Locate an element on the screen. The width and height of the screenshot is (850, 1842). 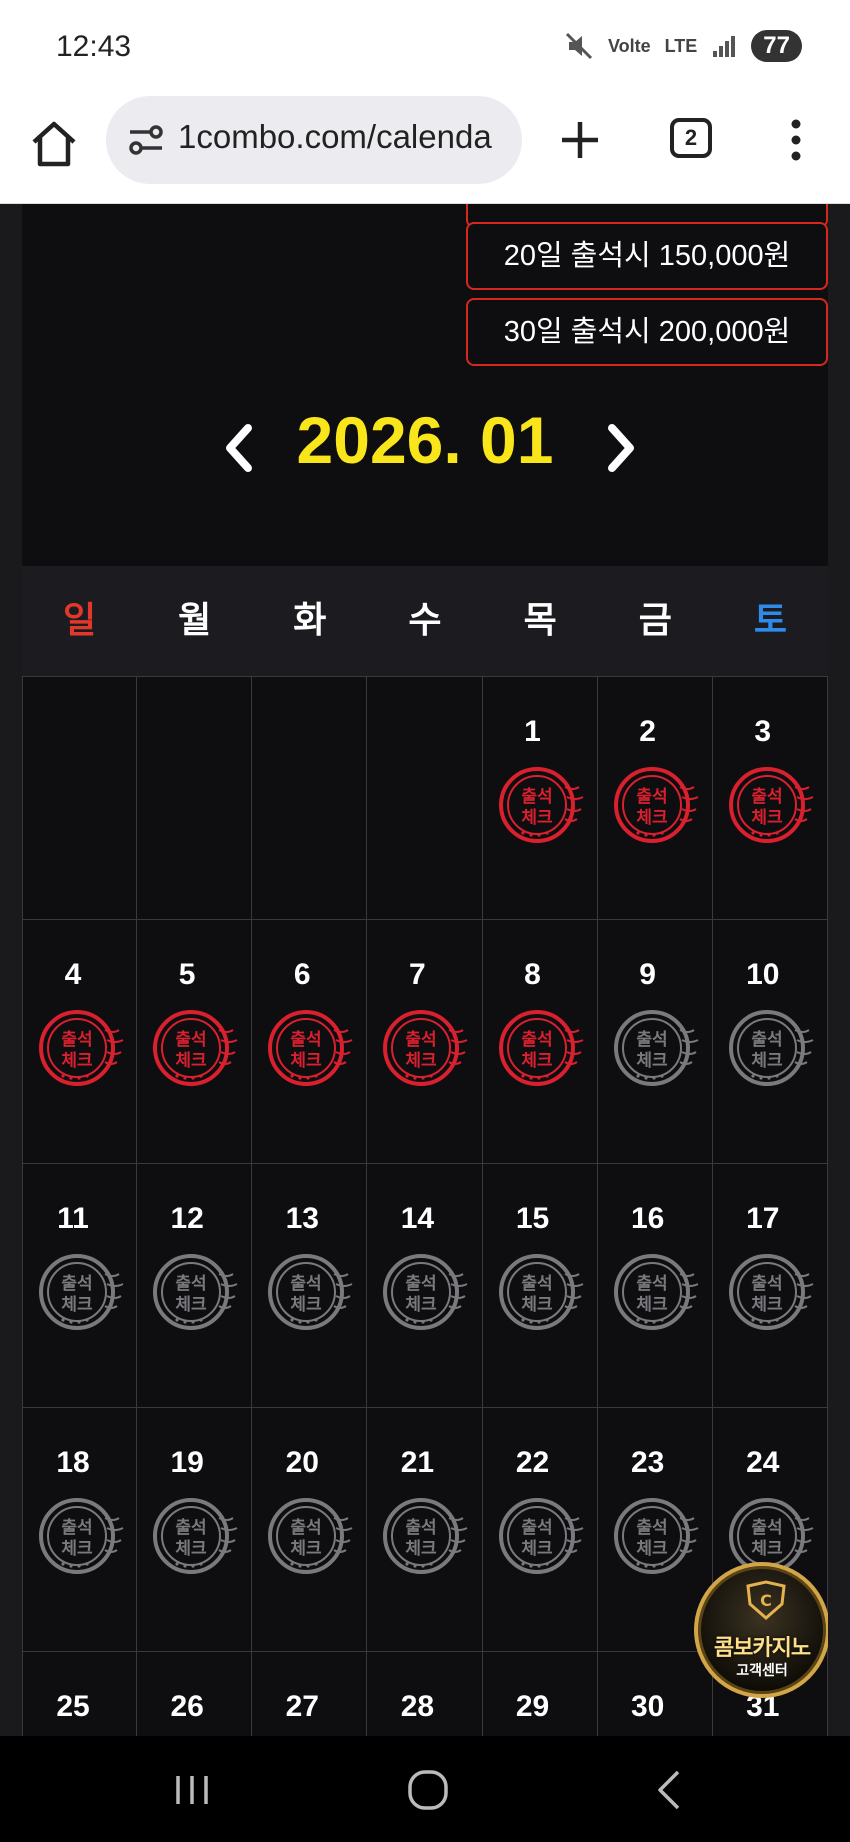
day-number: 14 is located at coordinates (417, 1218).